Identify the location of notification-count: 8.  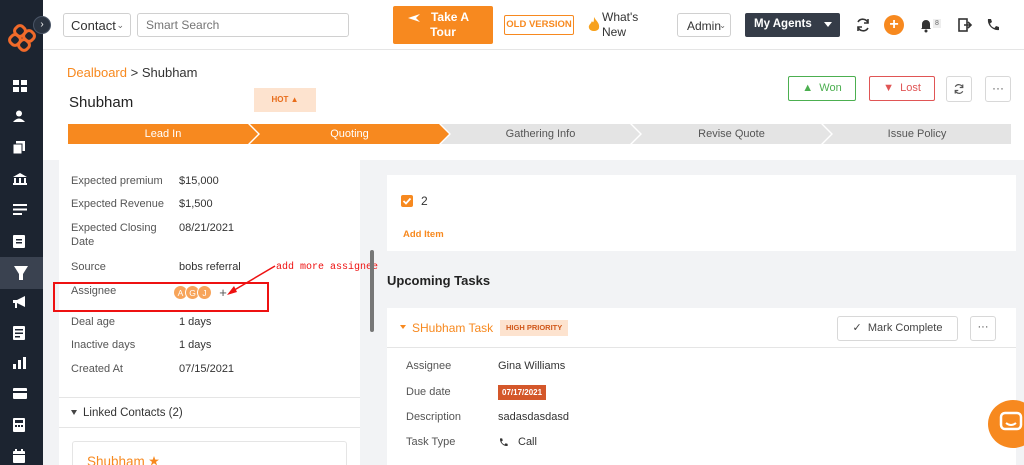
(937, 23).